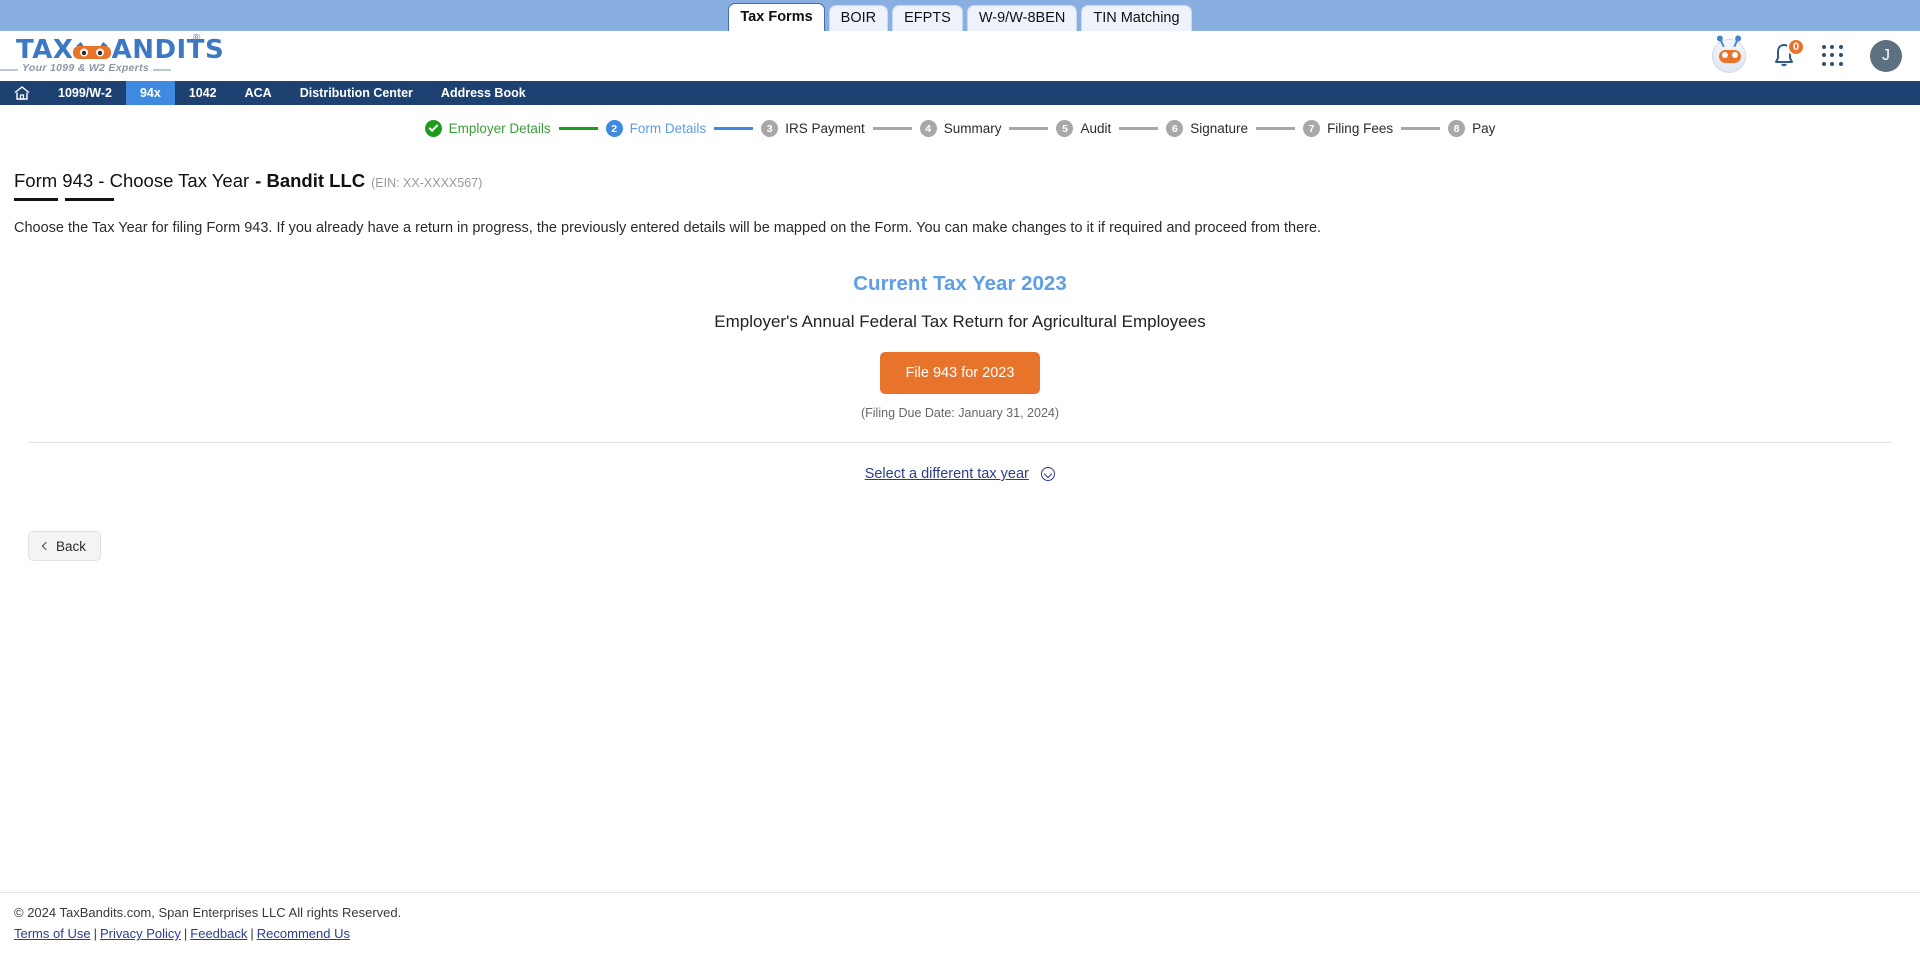 The image size is (1920, 953). What do you see at coordinates (140, 933) in the screenshot?
I see `footer-link-privacy-policy: Privacy Policy` at bounding box center [140, 933].